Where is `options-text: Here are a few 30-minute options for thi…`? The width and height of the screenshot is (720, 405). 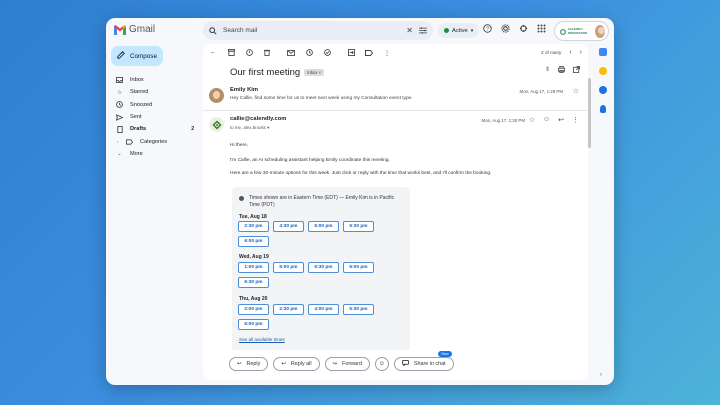 options-text: Here are a few 30-minute options for thi… is located at coordinates (361, 173).